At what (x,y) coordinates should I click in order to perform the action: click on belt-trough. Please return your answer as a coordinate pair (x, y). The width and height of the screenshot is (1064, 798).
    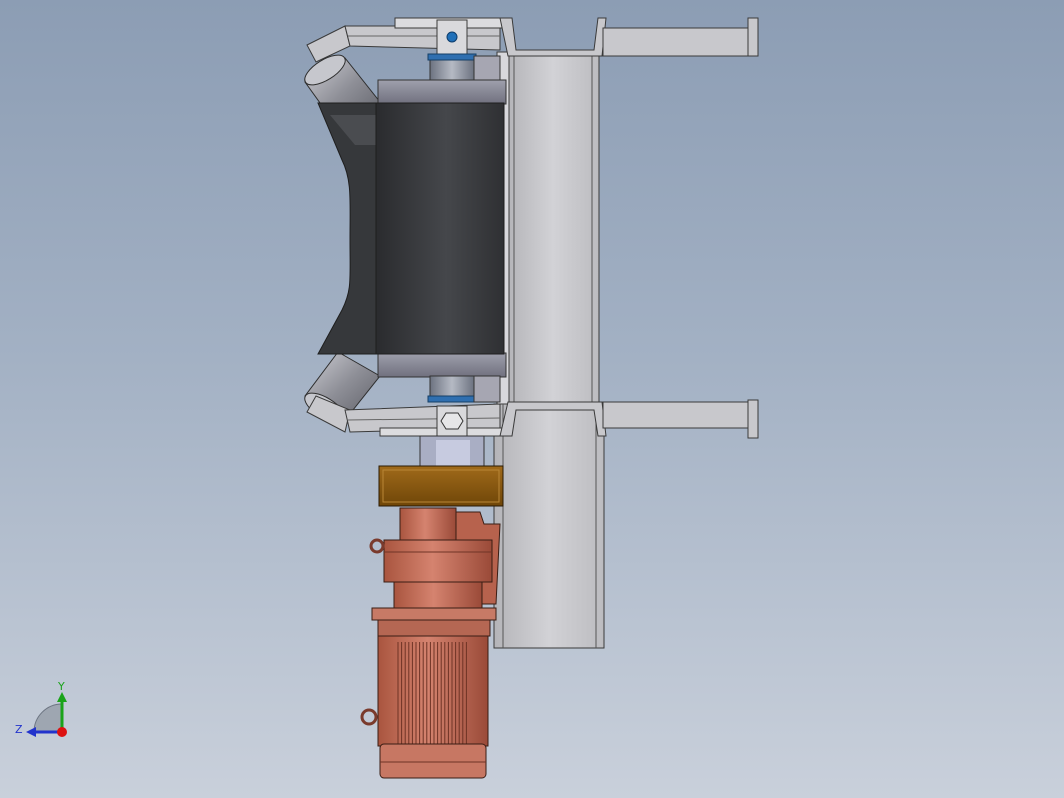
    Looking at the image, I should click on (411, 228).